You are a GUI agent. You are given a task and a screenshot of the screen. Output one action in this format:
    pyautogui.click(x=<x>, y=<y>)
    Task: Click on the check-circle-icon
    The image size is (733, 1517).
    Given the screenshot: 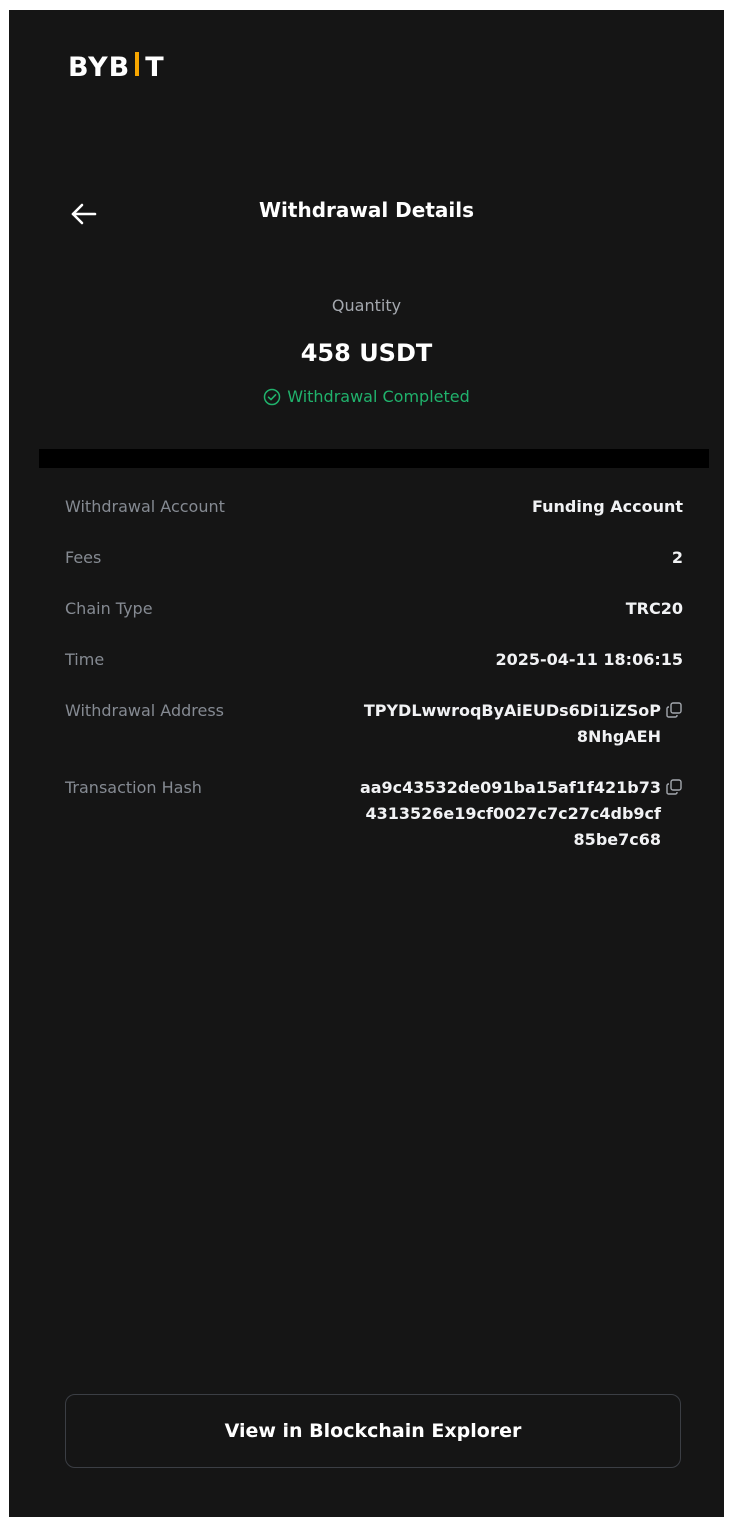 What is the action you would take?
    pyautogui.click(x=272, y=397)
    